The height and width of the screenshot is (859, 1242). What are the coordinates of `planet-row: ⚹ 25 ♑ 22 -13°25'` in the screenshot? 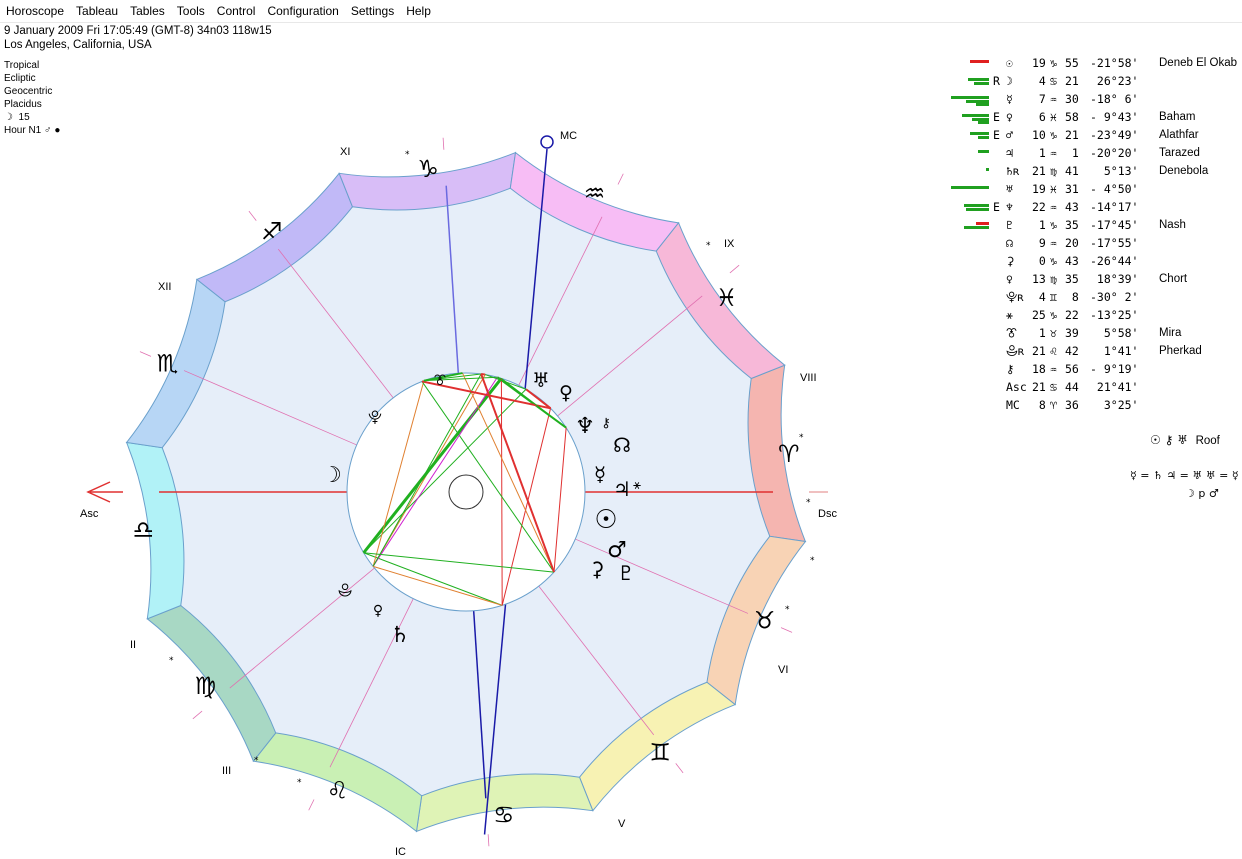 It's located at (1091, 315).